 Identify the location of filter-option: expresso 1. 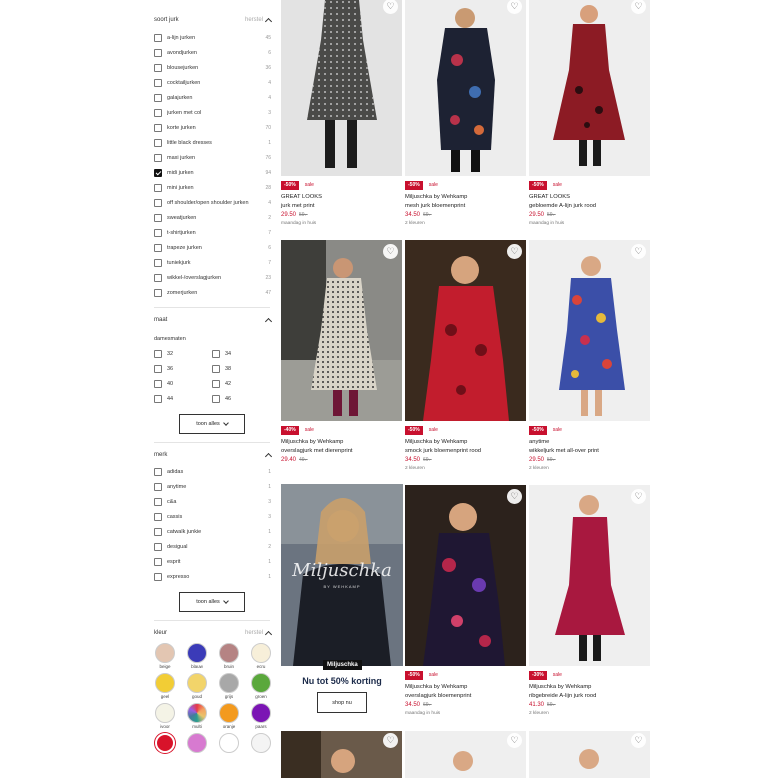
(212, 576).